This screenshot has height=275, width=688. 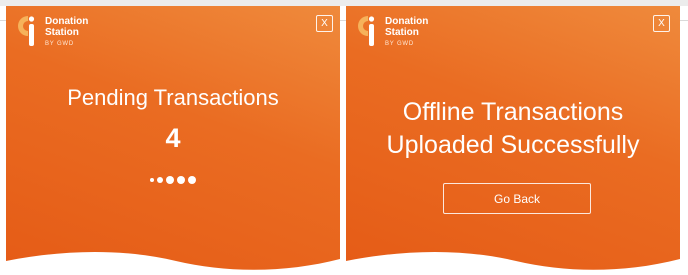 I want to click on loading-indicator, so click(x=173, y=180).